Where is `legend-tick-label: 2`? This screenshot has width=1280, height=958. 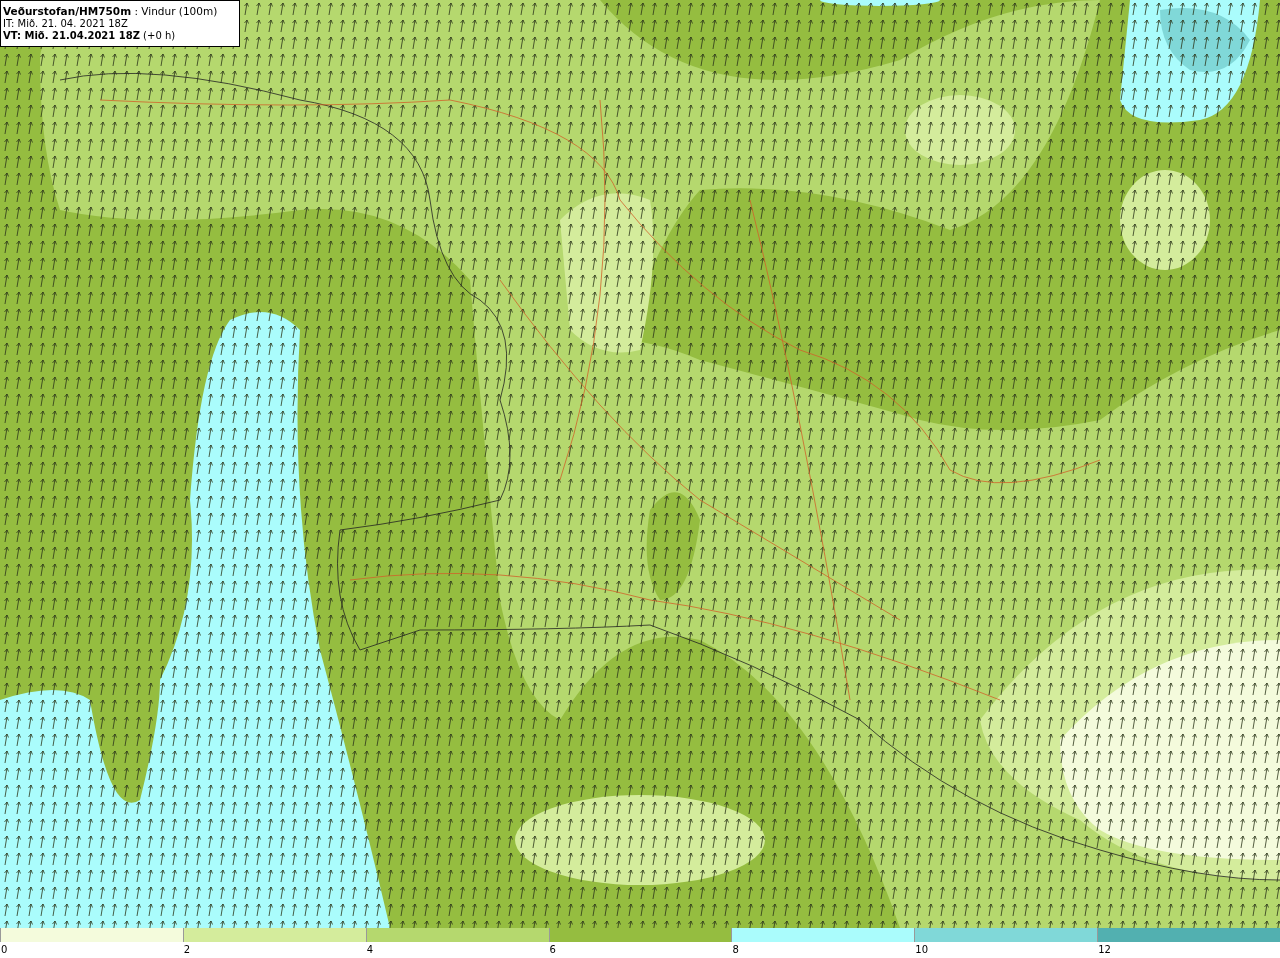 legend-tick-label: 2 is located at coordinates (186, 950).